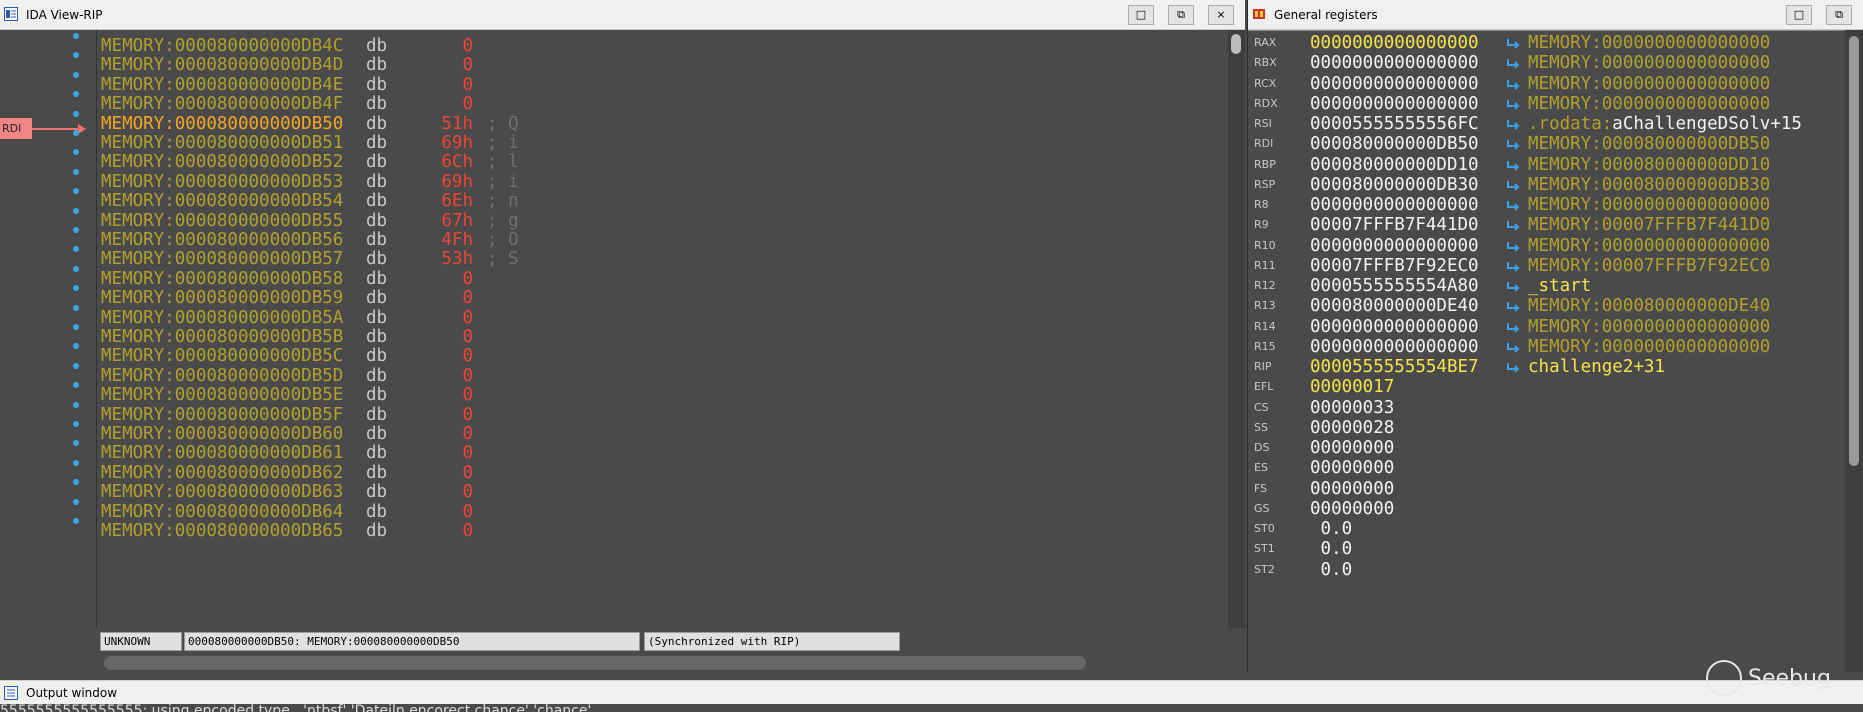 Image resolution: width=1863 pixels, height=712 pixels. What do you see at coordinates (657, 531) in the screenshot?
I see `listing-row: MEMORY:000080000000DB65 db 0` at bounding box center [657, 531].